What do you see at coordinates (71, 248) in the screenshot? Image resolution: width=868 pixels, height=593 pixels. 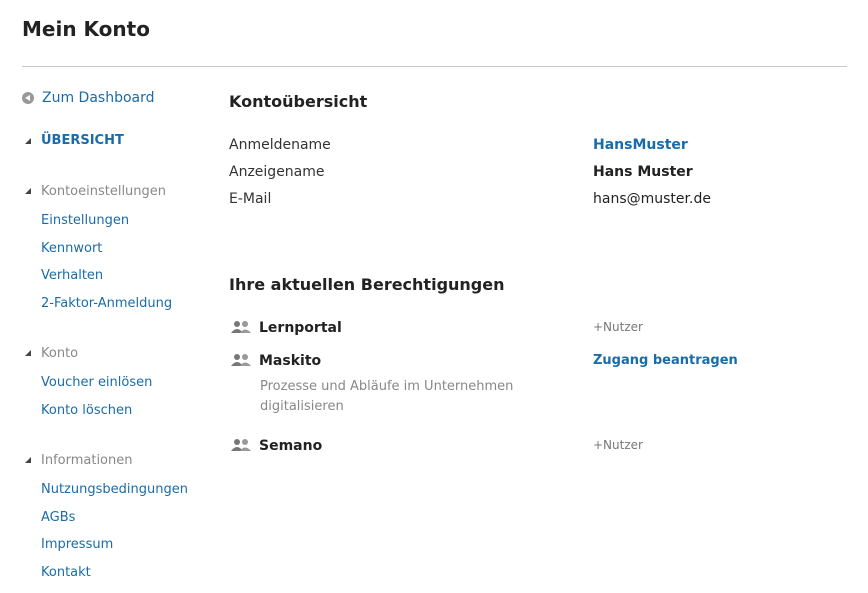 I see `sidebar-item-kennwort: Kennwort` at bounding box center [71, 248].